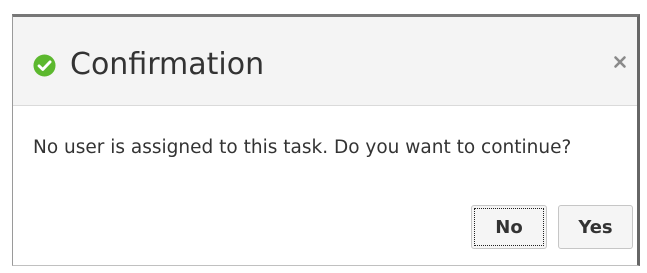 The height and width of the screenshot is (273, 647). I want to click on dialog-title: Confirmation, so click(167, 64).